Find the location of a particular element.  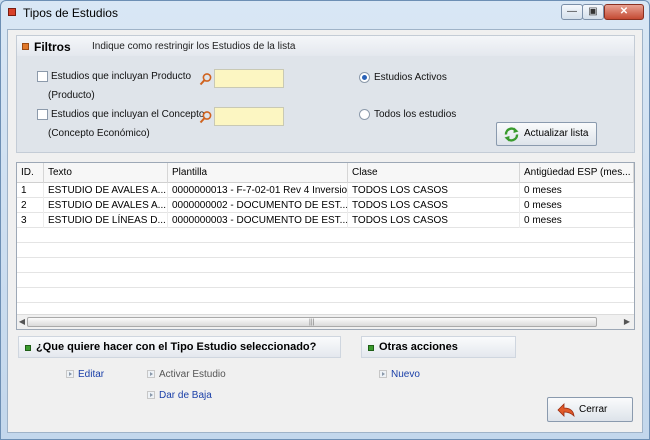

selected-actions-bullet-icon is located at coordinates (28, 348).